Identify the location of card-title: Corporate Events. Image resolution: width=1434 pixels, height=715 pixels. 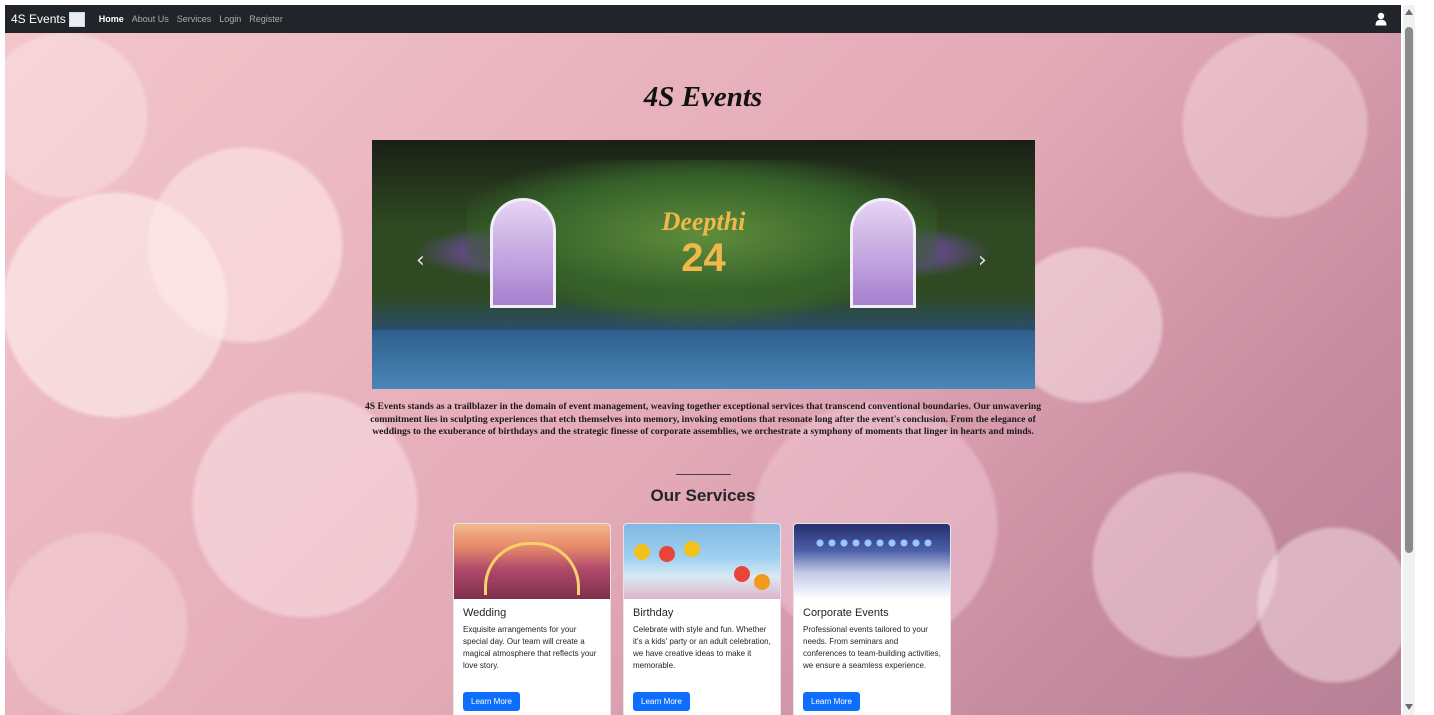
(846, 613).